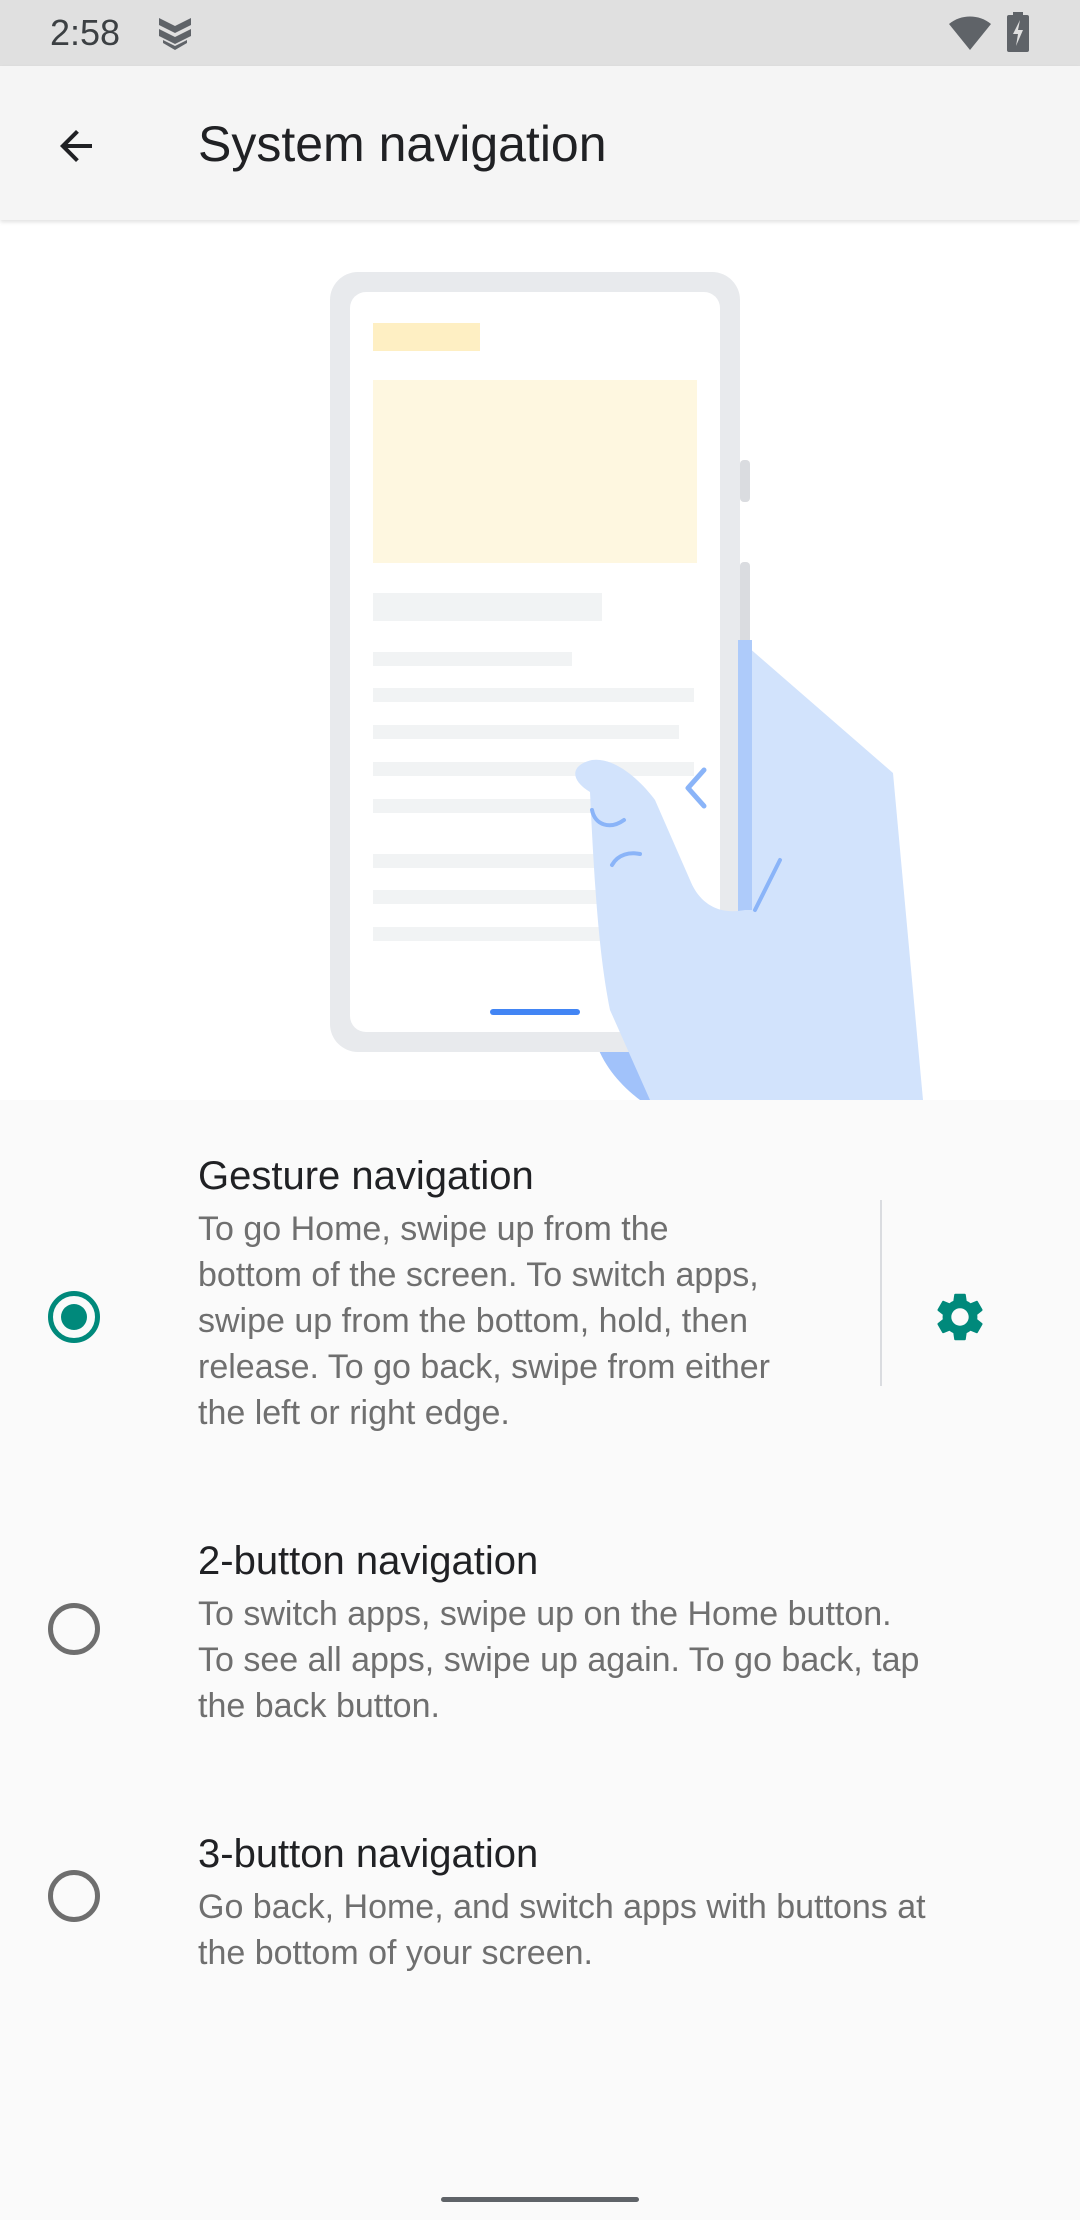 The image size is (1080, 2220). Describe the element at coordinates (366, 1176) in the screenshot. I see `gesture-navigation-title: Gesture navigation` at that location.